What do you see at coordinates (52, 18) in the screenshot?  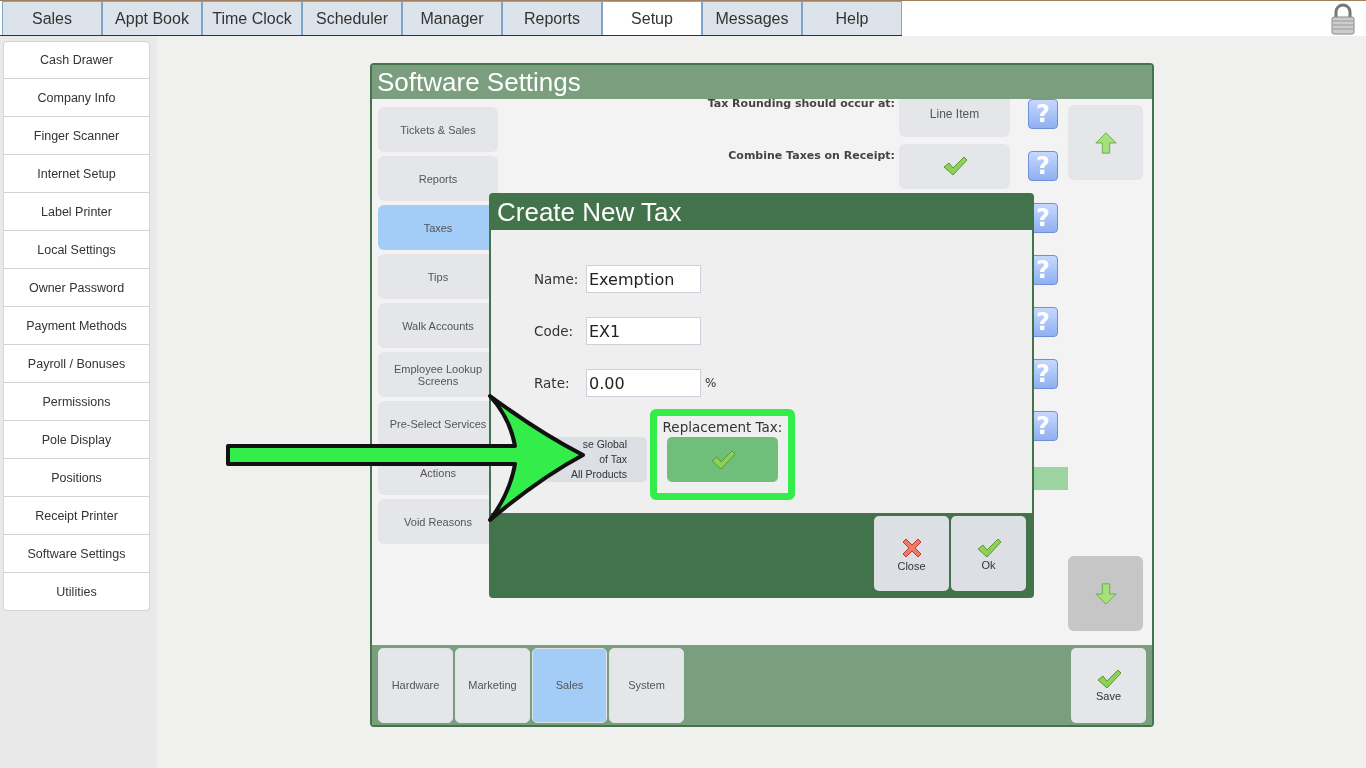 I see `nav-tab: Sales` at bounding box center [52, 18].